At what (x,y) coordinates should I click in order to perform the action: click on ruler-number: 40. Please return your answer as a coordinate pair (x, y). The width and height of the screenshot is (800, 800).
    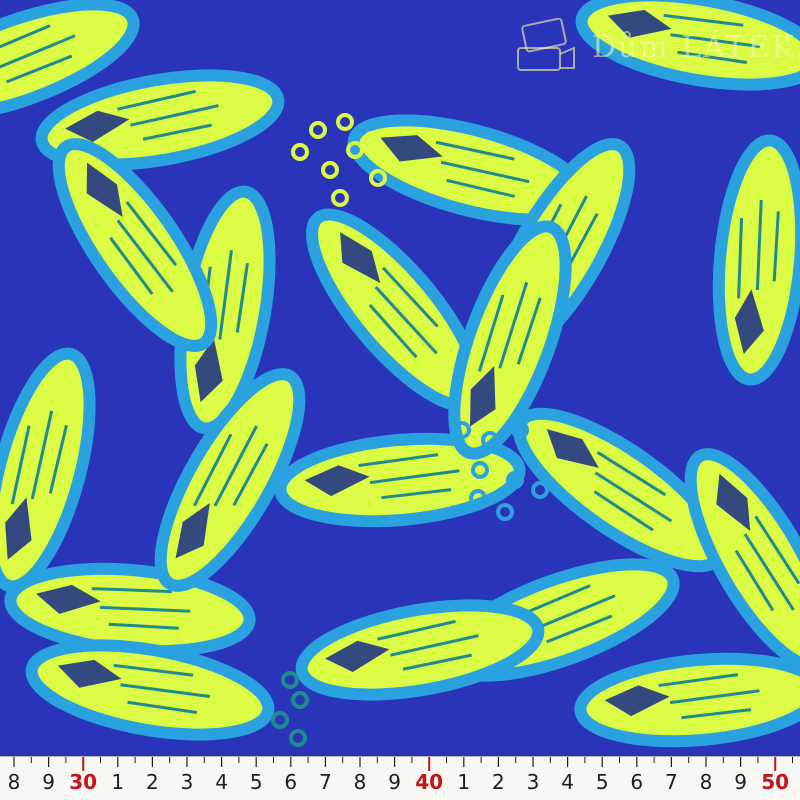
    Looking at the image, I should click on (429, 782).